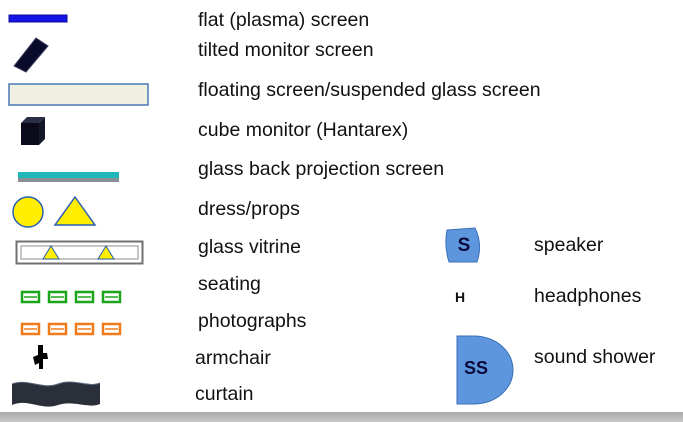 The width and height of the screenshot is (683, 422). Describe the element at coordinates (33, 131) in the screenshot. I see `cube-monitor-icon` at that location.